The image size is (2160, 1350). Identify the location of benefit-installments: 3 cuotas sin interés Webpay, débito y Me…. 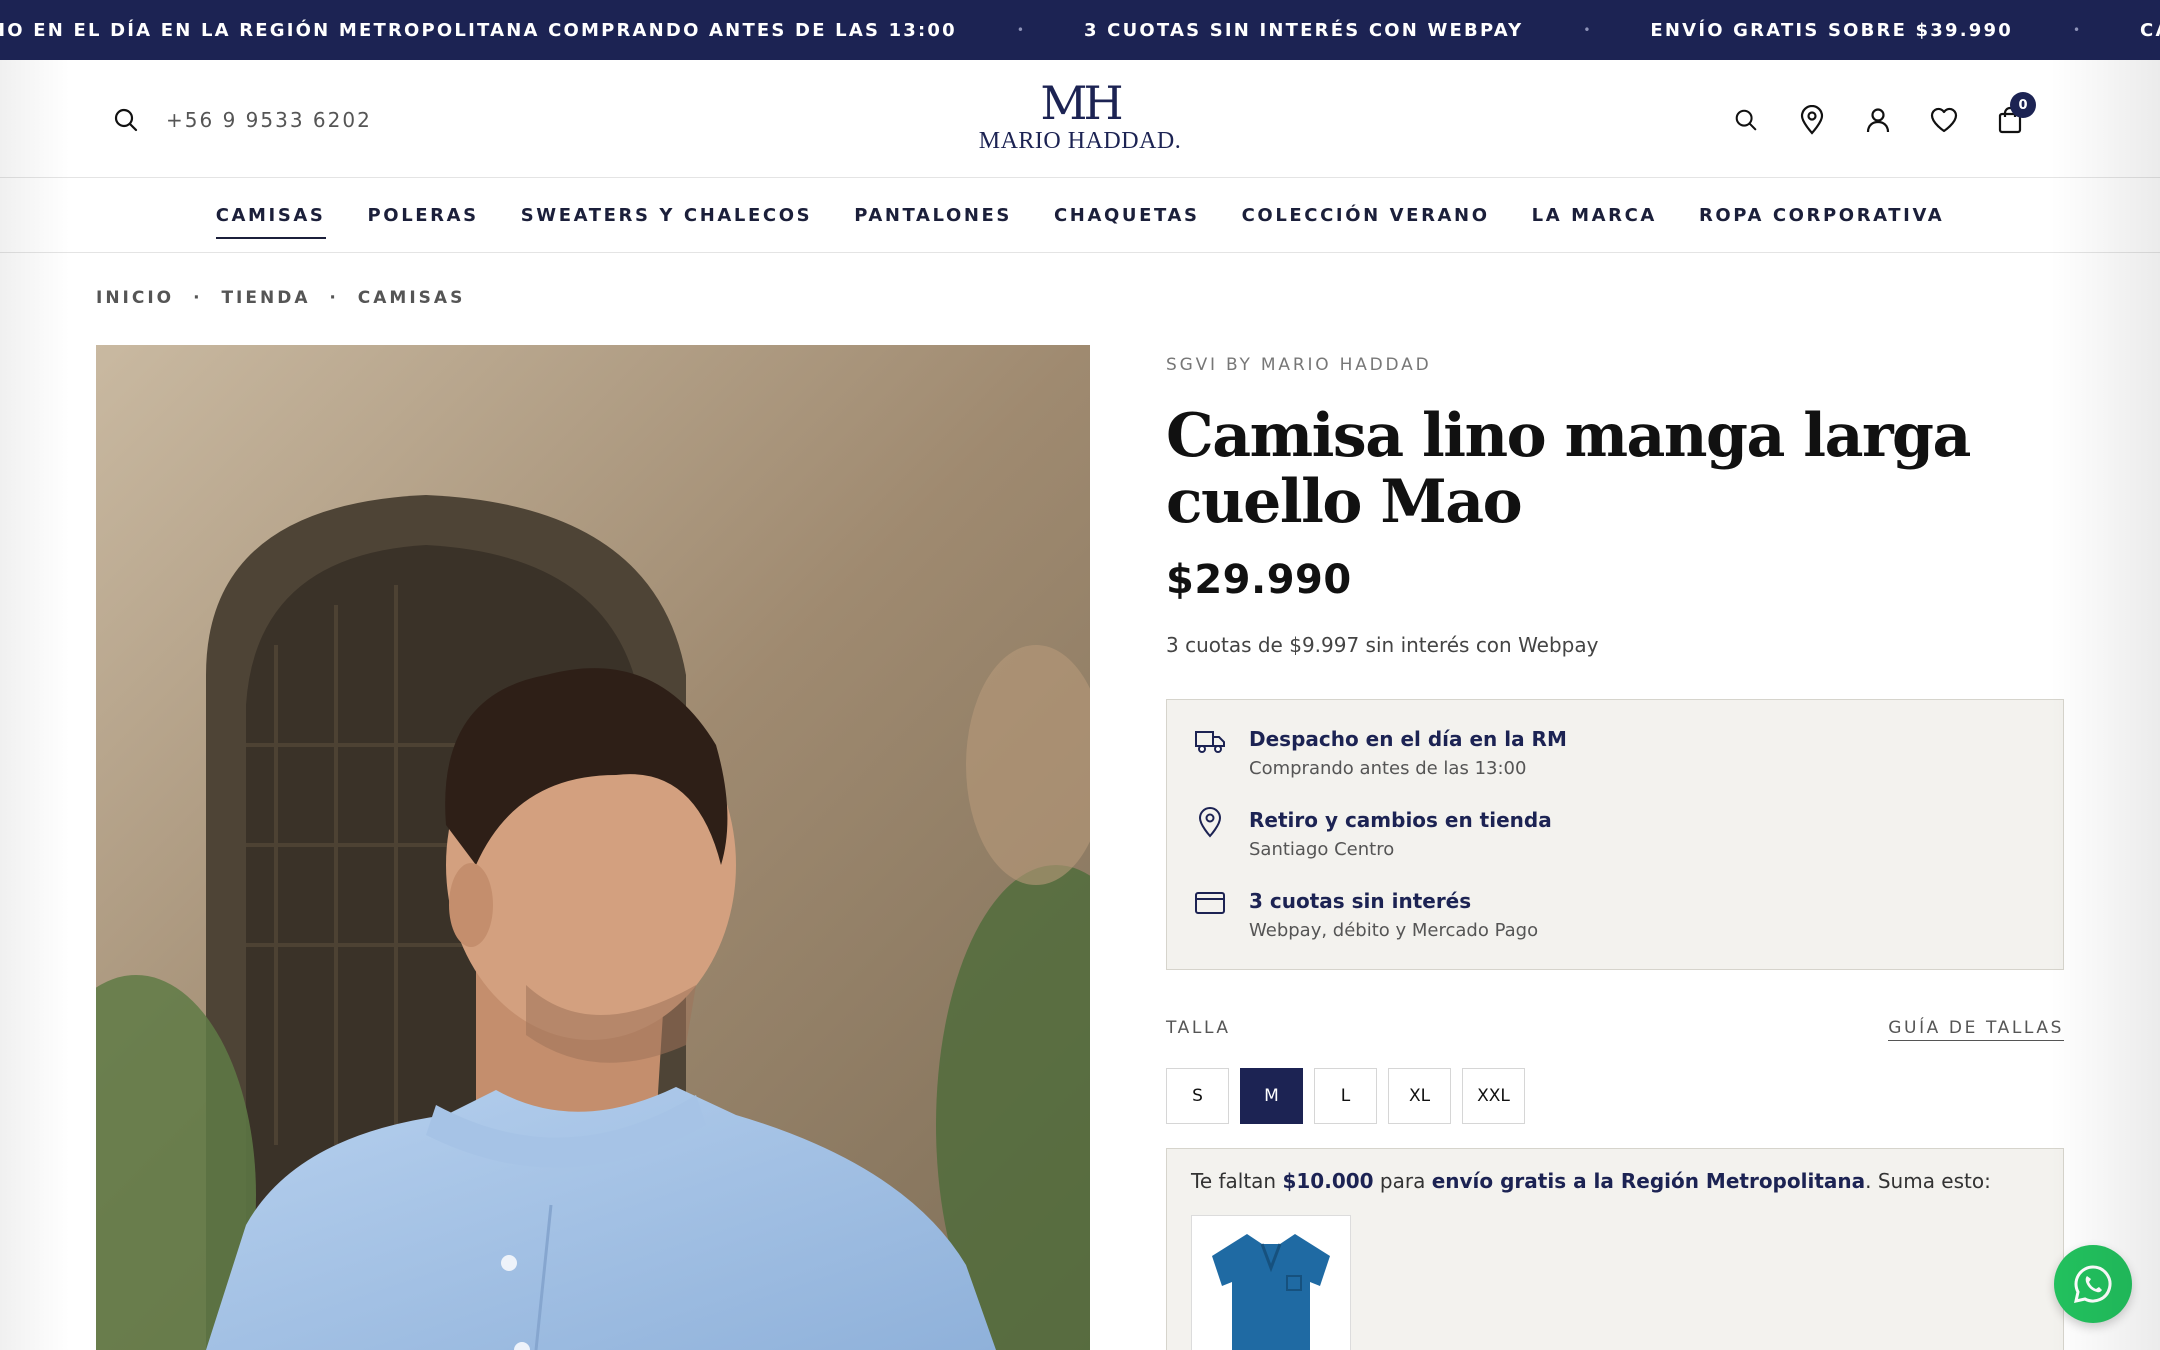
(1615, 915).